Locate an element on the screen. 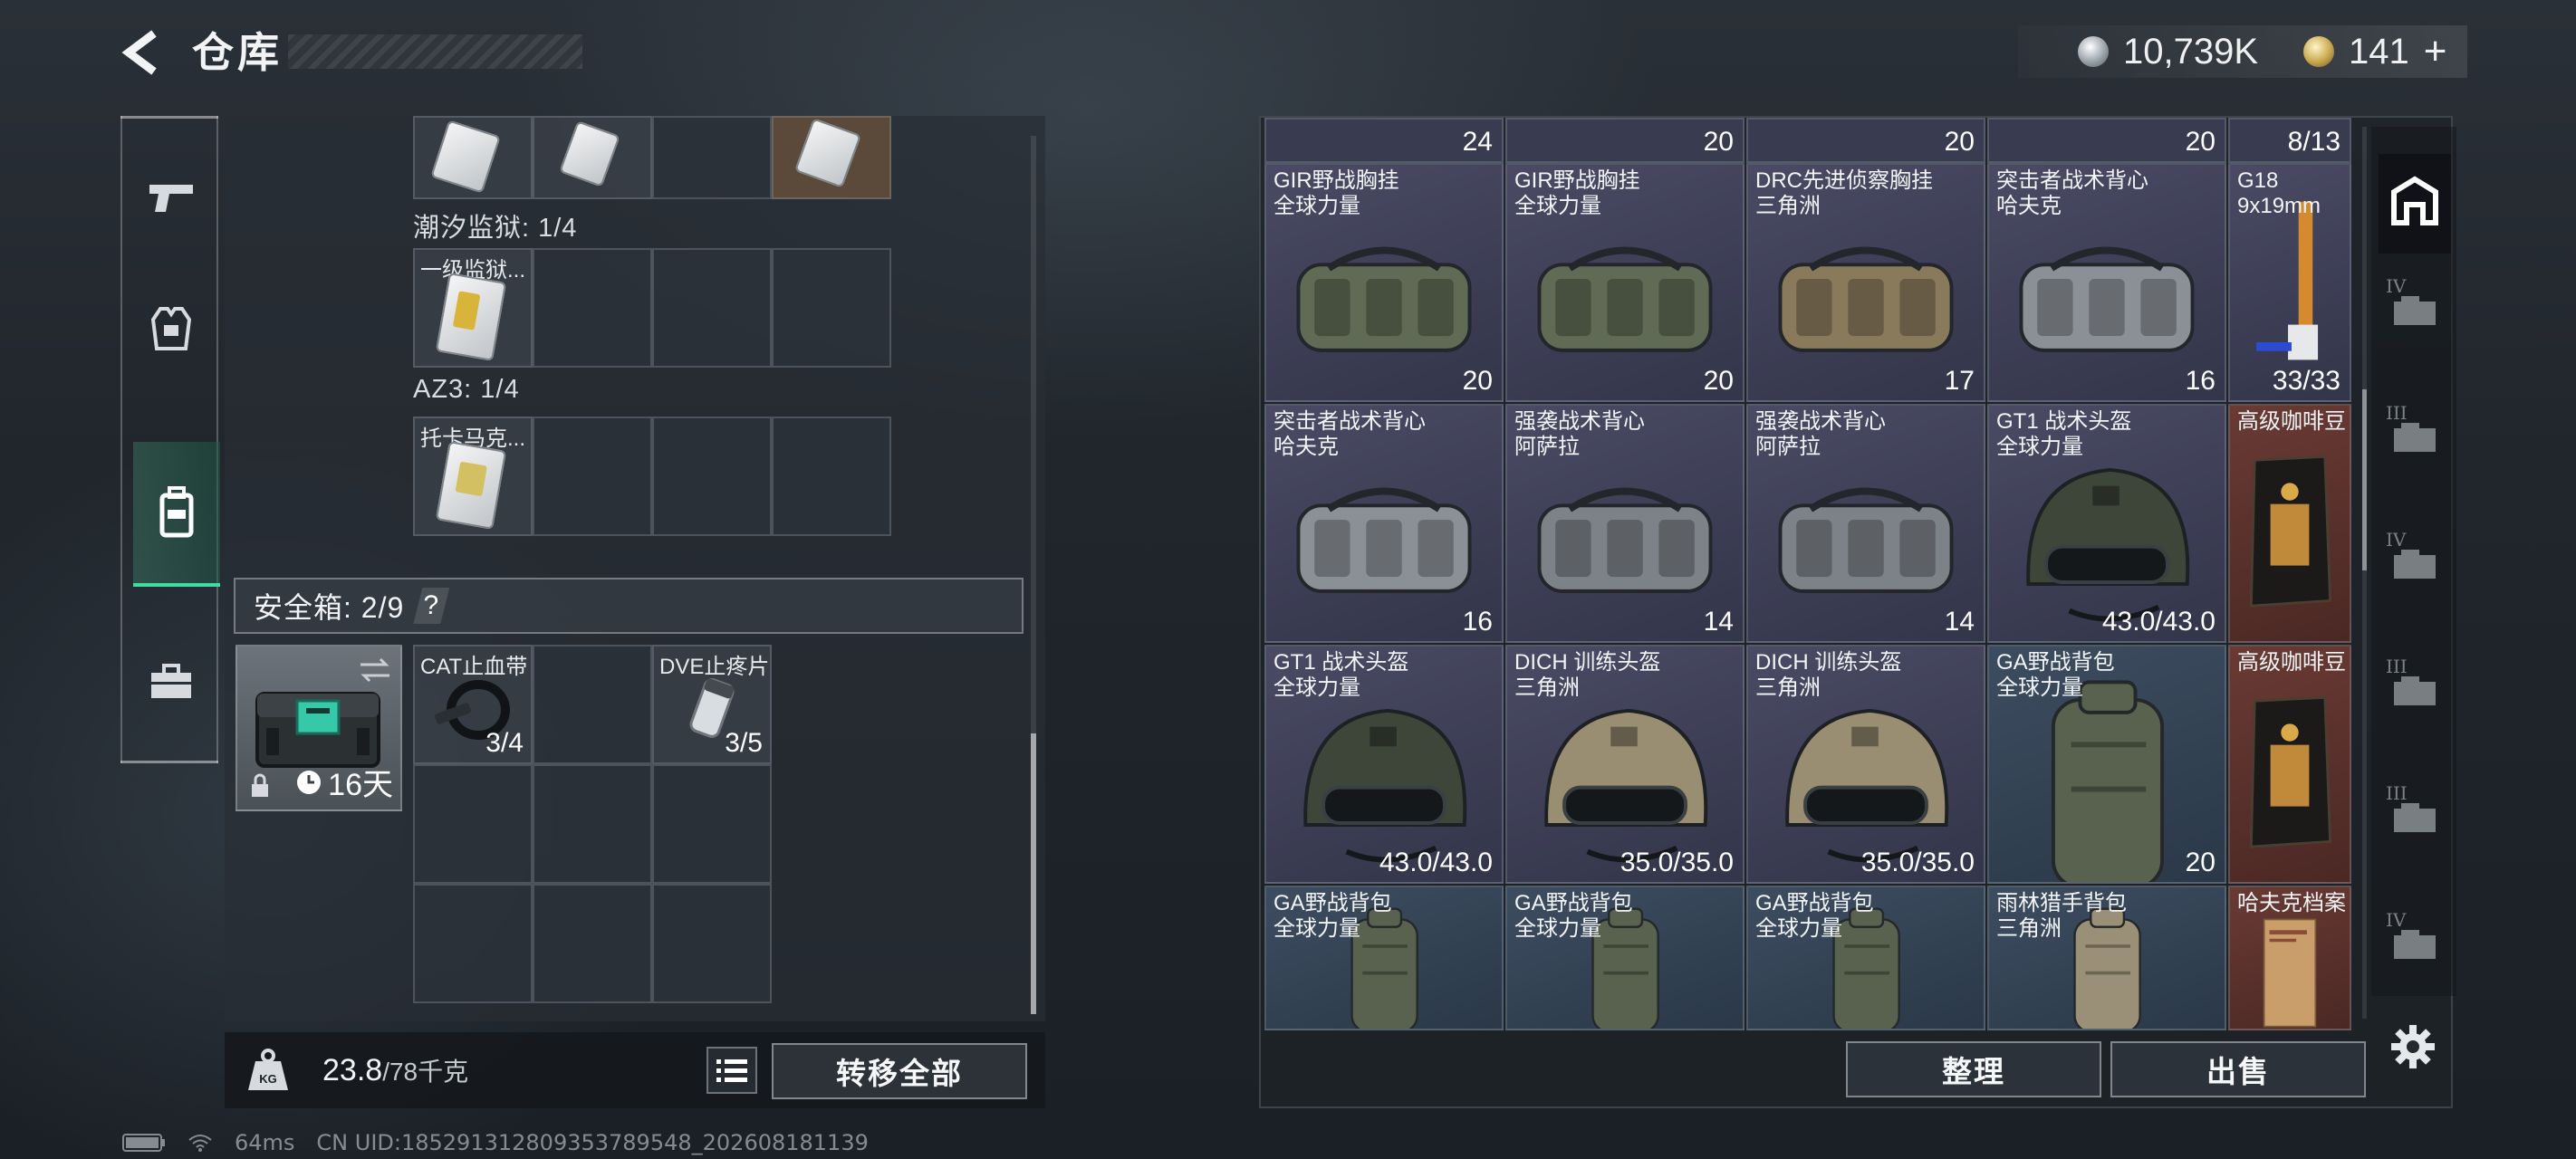  ping: 64ms is located at coordinates (265, 1143).